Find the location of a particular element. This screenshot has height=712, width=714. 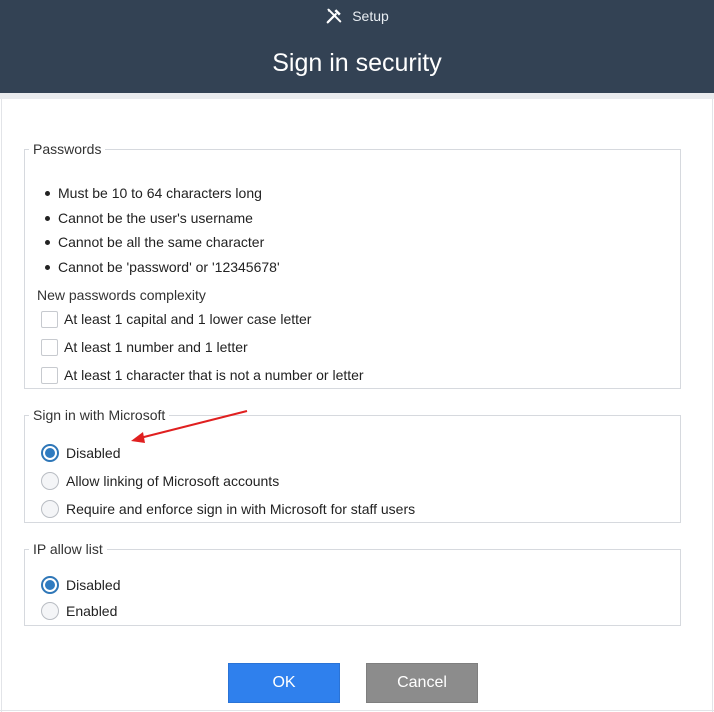

annotation-arrow-icon is located at coordinates (189, 426).